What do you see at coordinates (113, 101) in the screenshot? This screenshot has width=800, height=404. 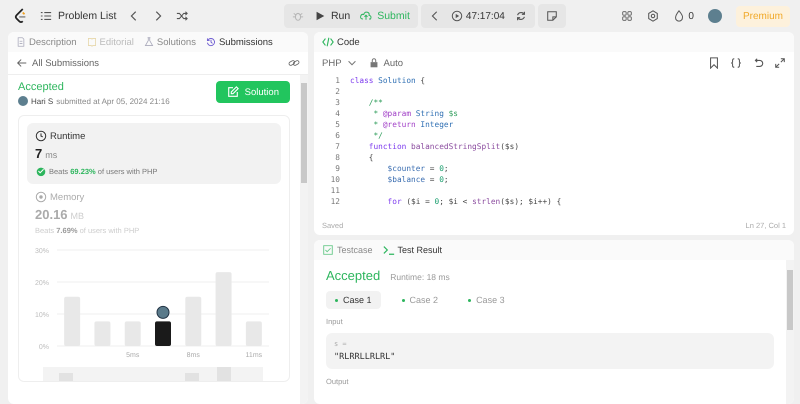 I see `submission-time: submitted at Apr 05, 2024 21:16` at bounding box center [113, 101].